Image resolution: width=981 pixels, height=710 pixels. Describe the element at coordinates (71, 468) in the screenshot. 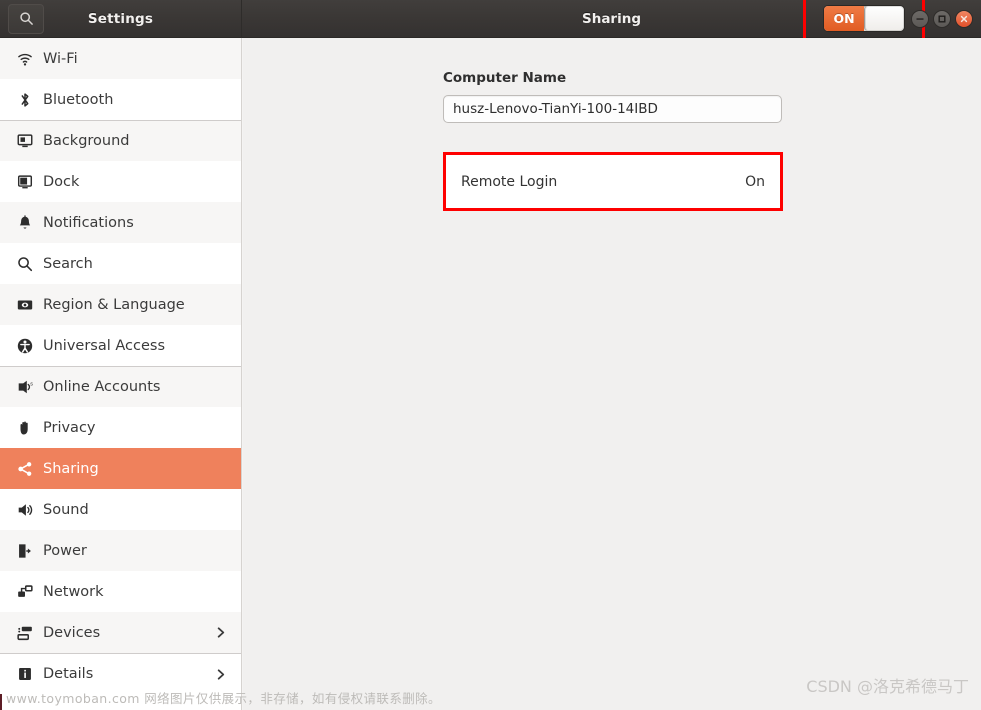

I see `sidebar-item-label: Sharing` at that location.